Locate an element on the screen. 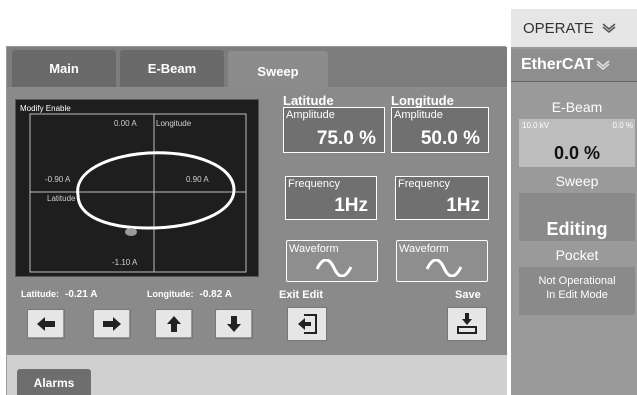 This screenshot has height=395, width=637. operate-dropdown: OPERATE is located at coordinates (574, 28).